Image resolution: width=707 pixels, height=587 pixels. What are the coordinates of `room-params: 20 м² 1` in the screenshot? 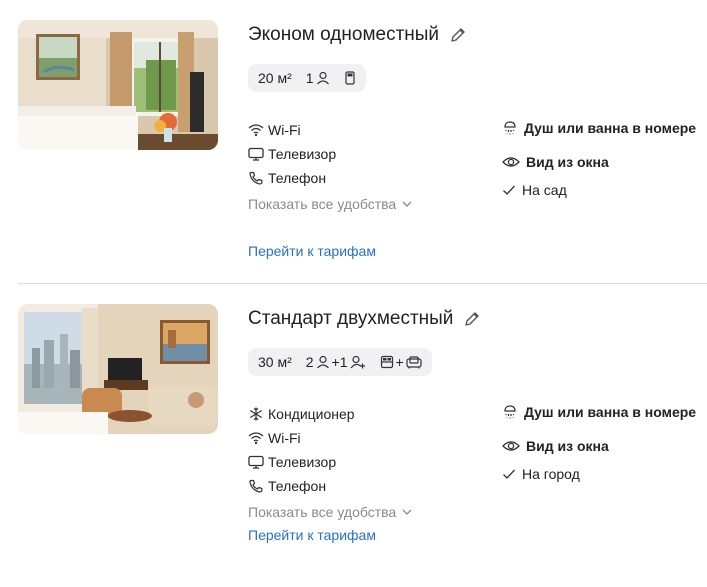 It's located at (307, 78).